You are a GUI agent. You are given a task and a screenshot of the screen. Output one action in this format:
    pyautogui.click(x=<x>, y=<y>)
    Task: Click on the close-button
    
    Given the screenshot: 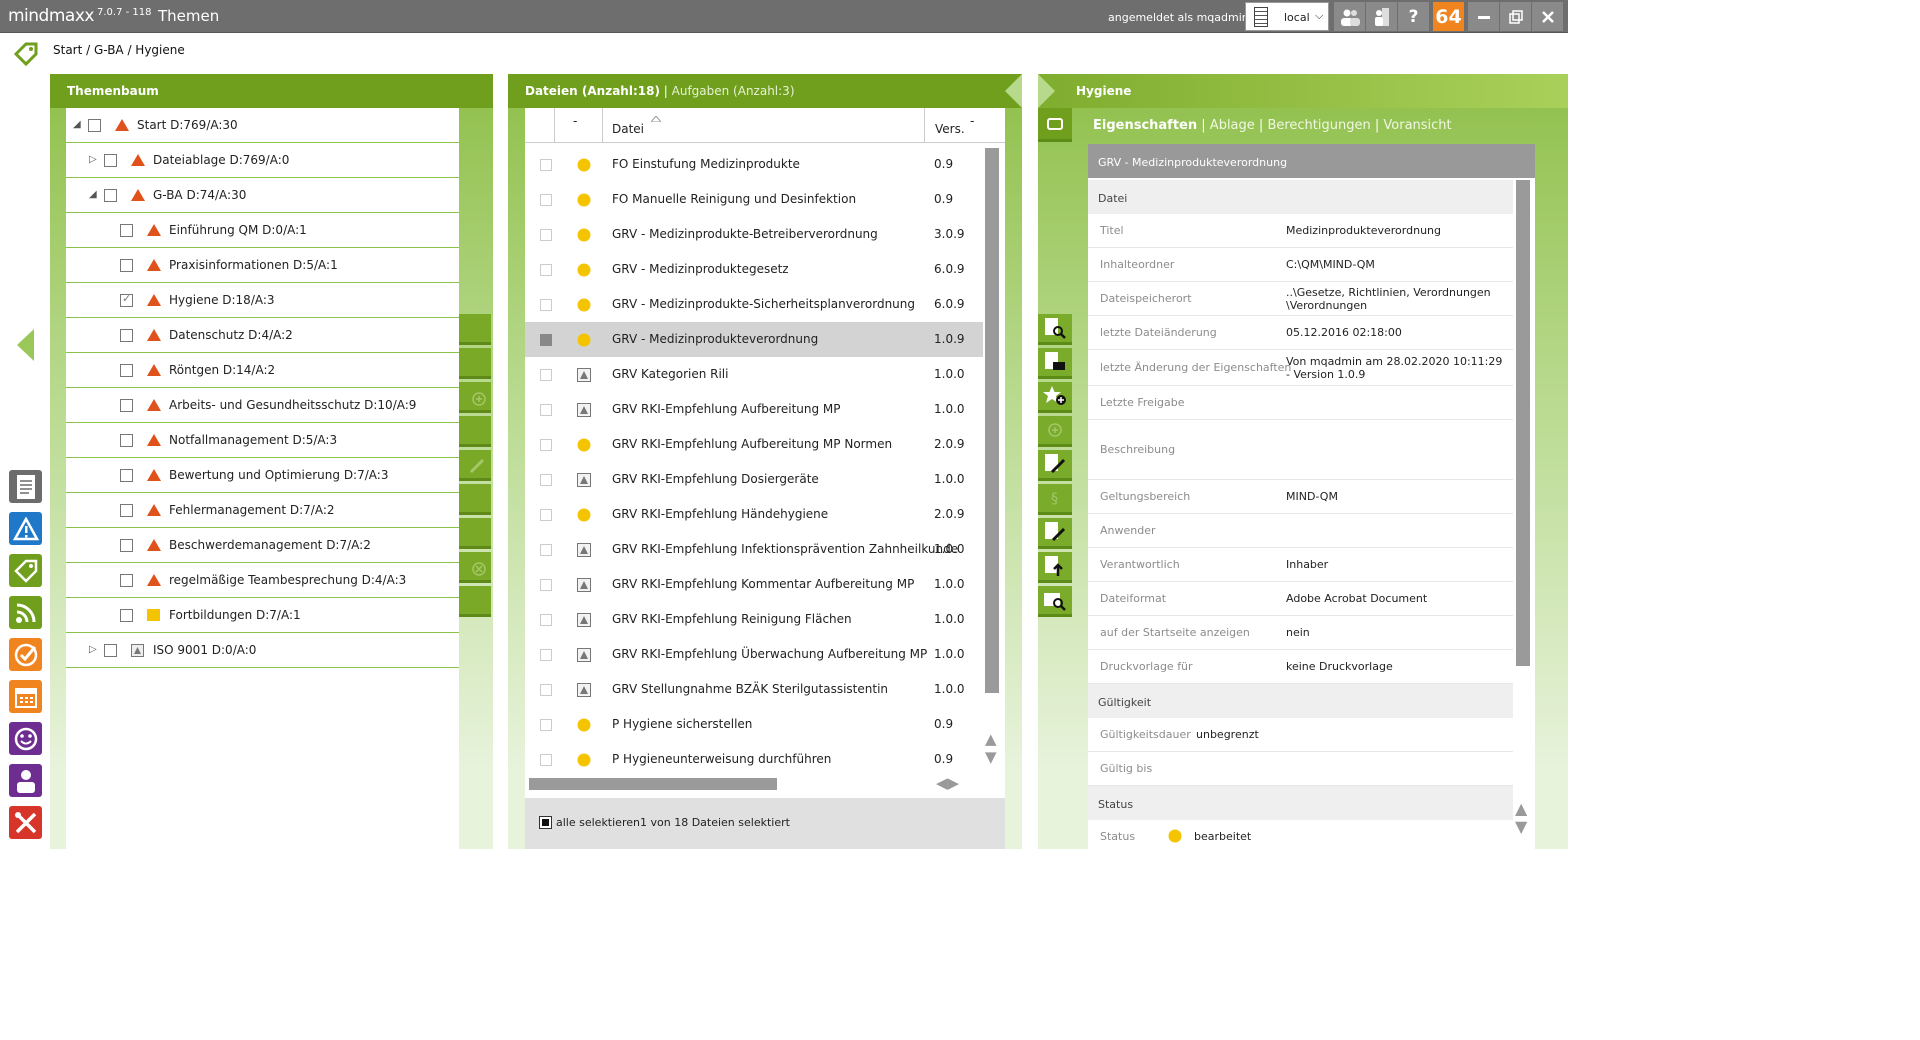 What is the action you would take?
    pyautogui.click(x=1547, y=16)
    